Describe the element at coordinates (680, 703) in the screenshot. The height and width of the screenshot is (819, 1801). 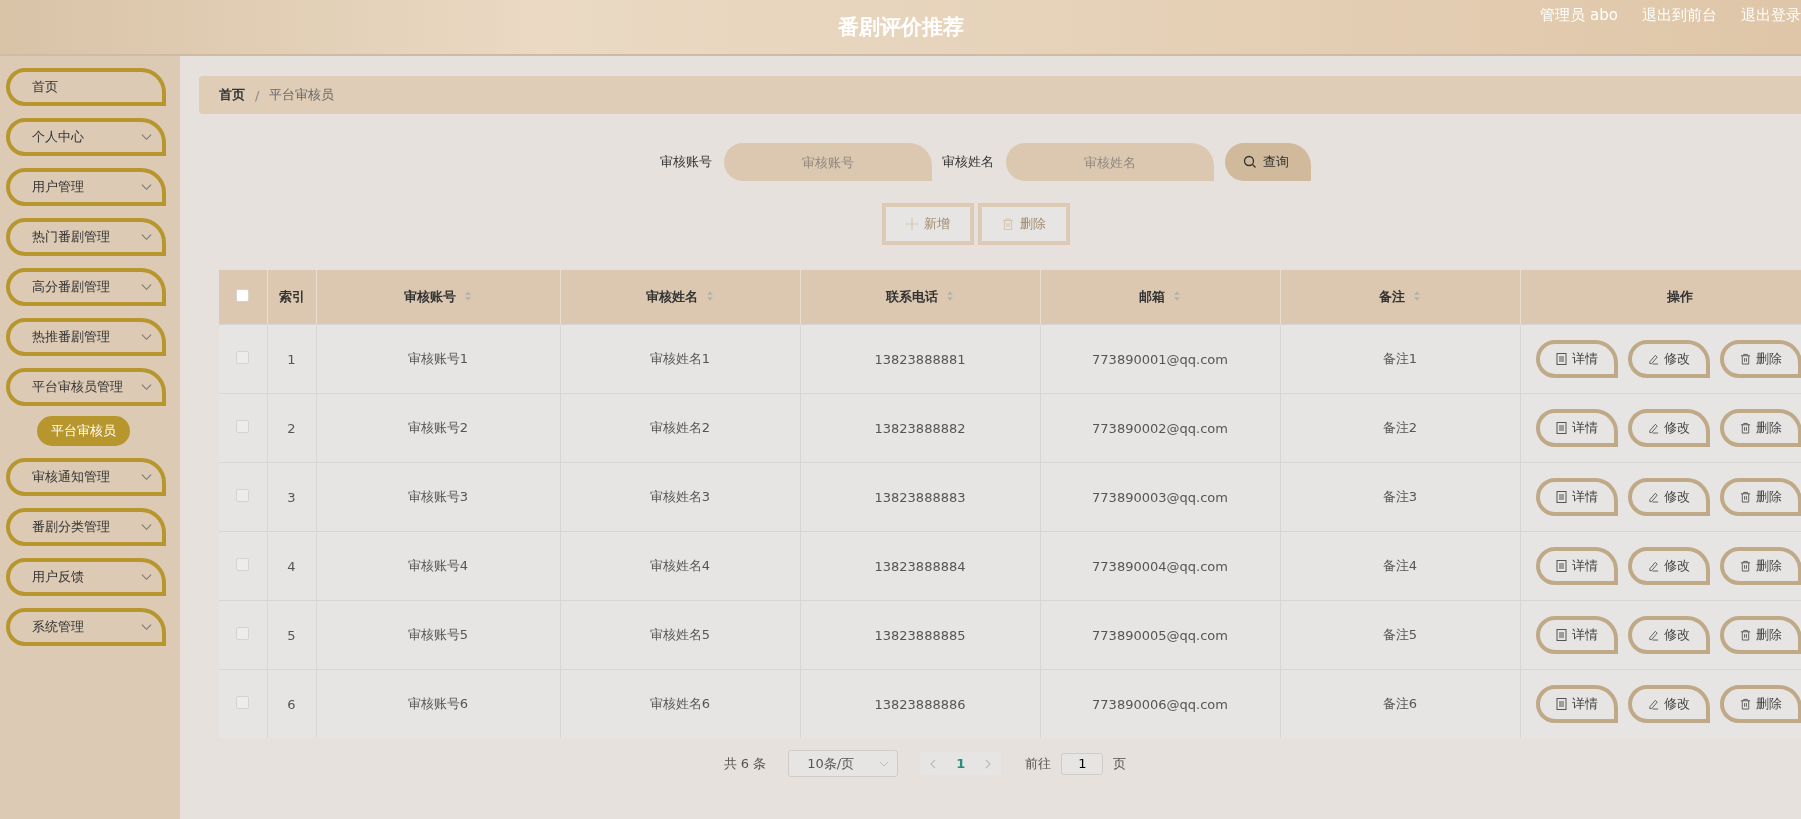
I see `table-cell: 审核姓名6` at that location.